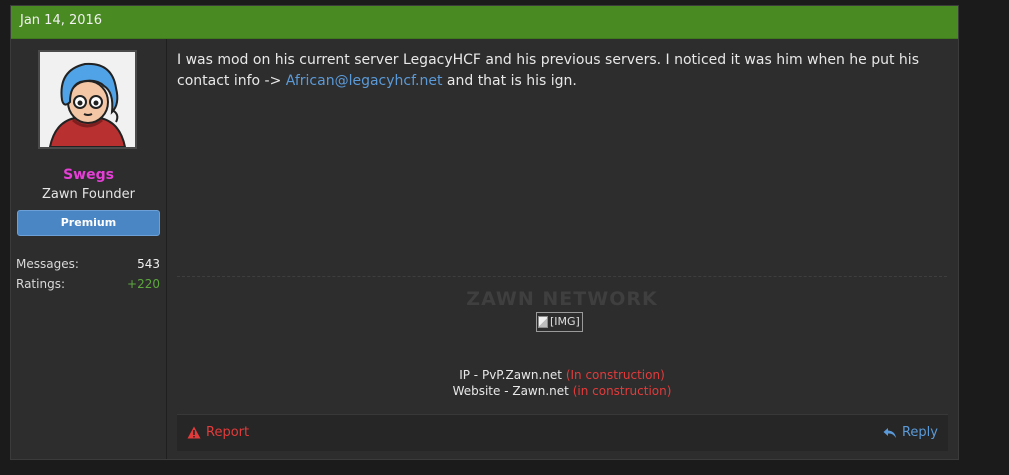  I want to click on stat-value: +220, so click(143, 284).